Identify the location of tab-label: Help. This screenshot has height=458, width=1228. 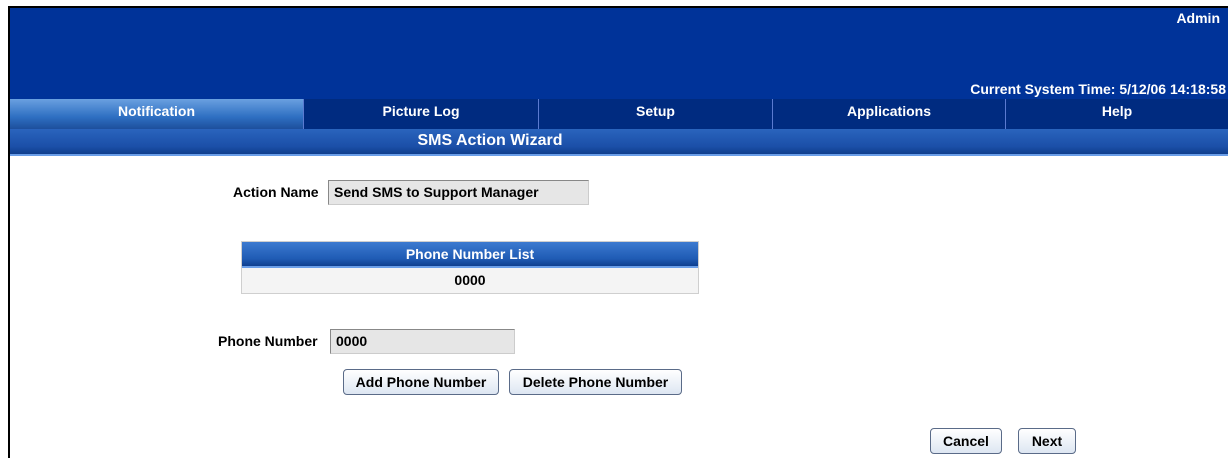
(1117, 111).